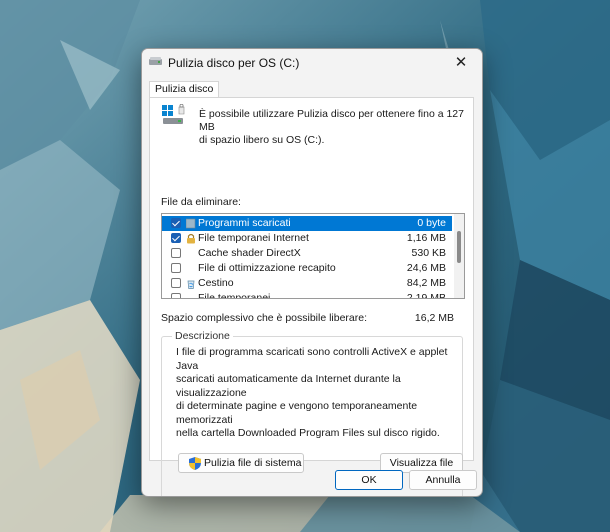 Image resolution: width=610 pixels, height=532 pixels. Describe the element at coordinates (216, 283) in the screenshot. I see `file-item-name: Cestino` at that location.